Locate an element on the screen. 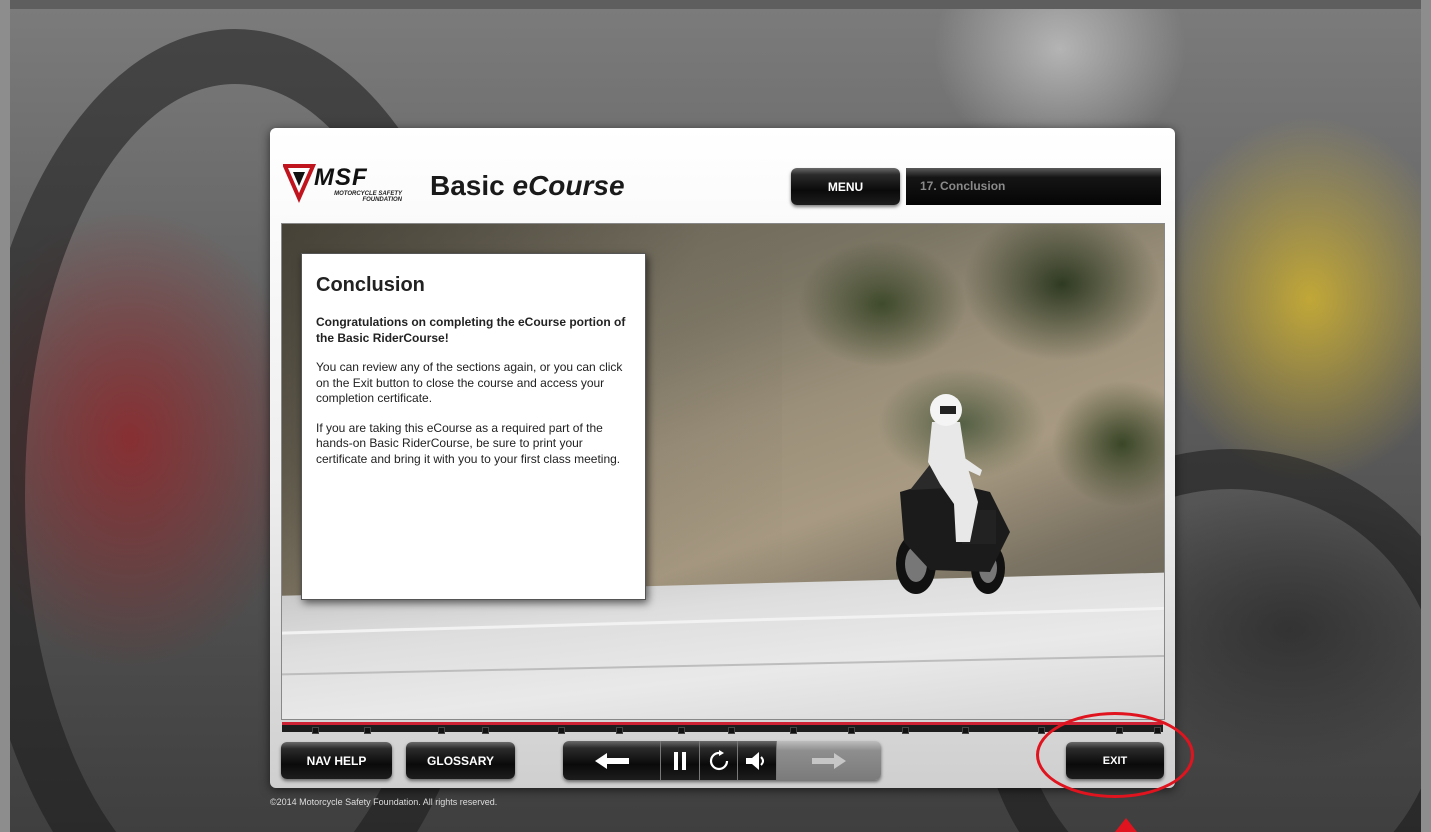 The width and height of the screenshot is (1431, 832). replay-icon is located at coordinates (718, 759).